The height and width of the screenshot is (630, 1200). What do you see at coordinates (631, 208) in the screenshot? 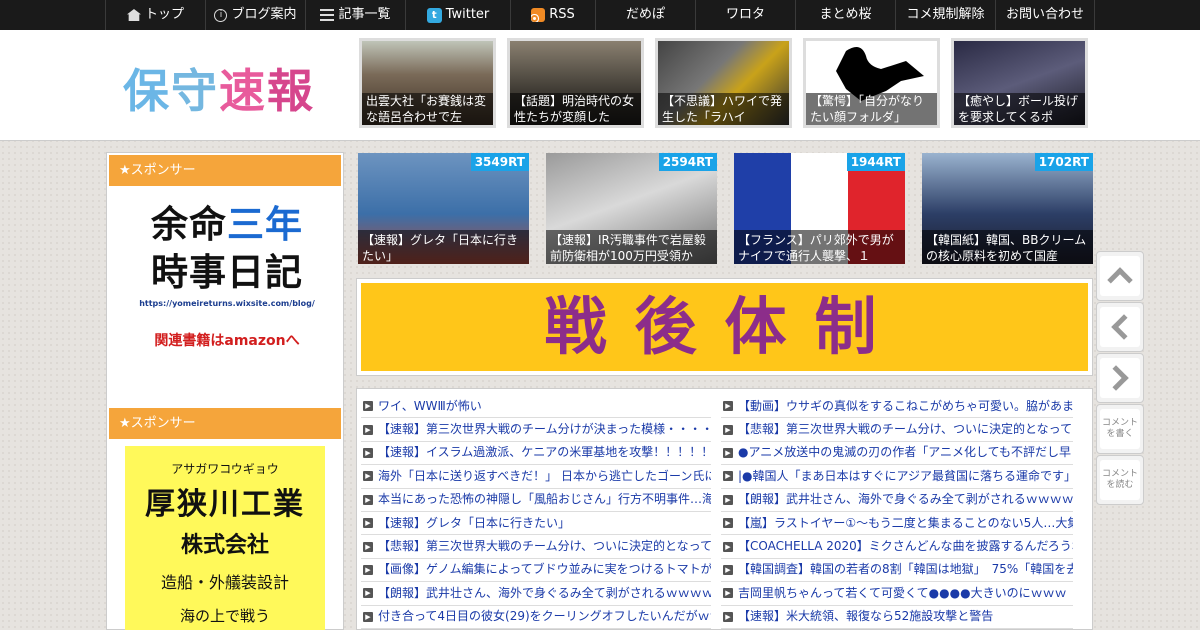
I see `rt-card: 2594RT 【速報】IR汚職事件で岩屋毅前防衛相が100万円受領か` at bounding box center [631, 208].